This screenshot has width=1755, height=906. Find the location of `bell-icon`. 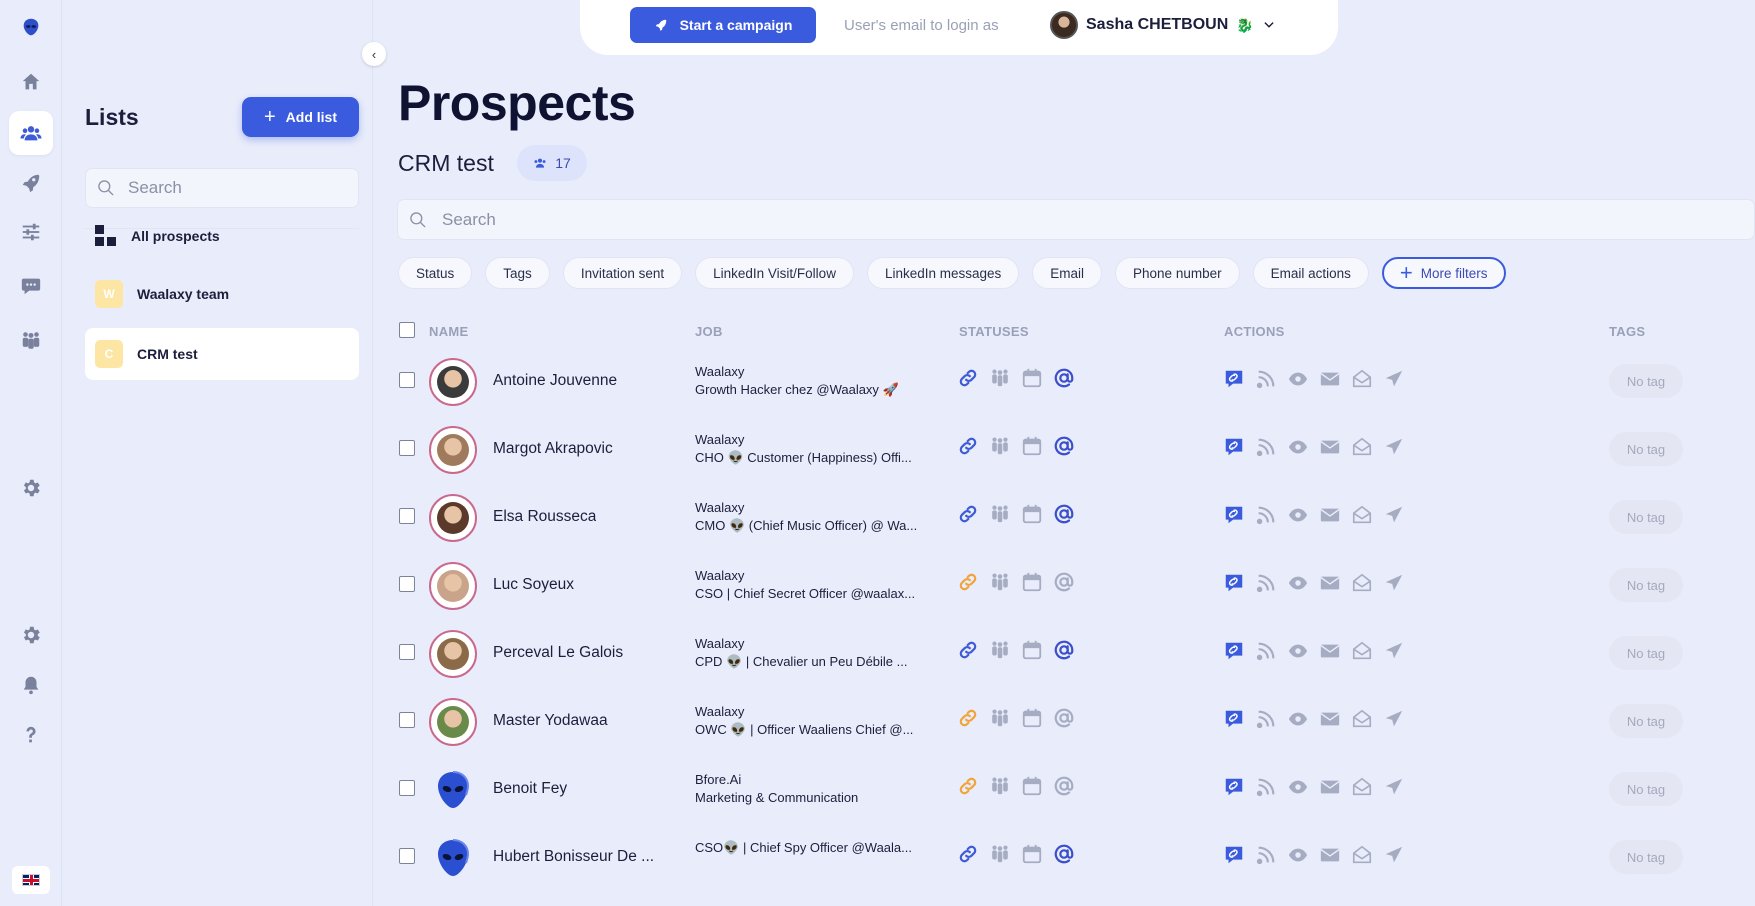

bell-icon is located at coordinates (31, 685).